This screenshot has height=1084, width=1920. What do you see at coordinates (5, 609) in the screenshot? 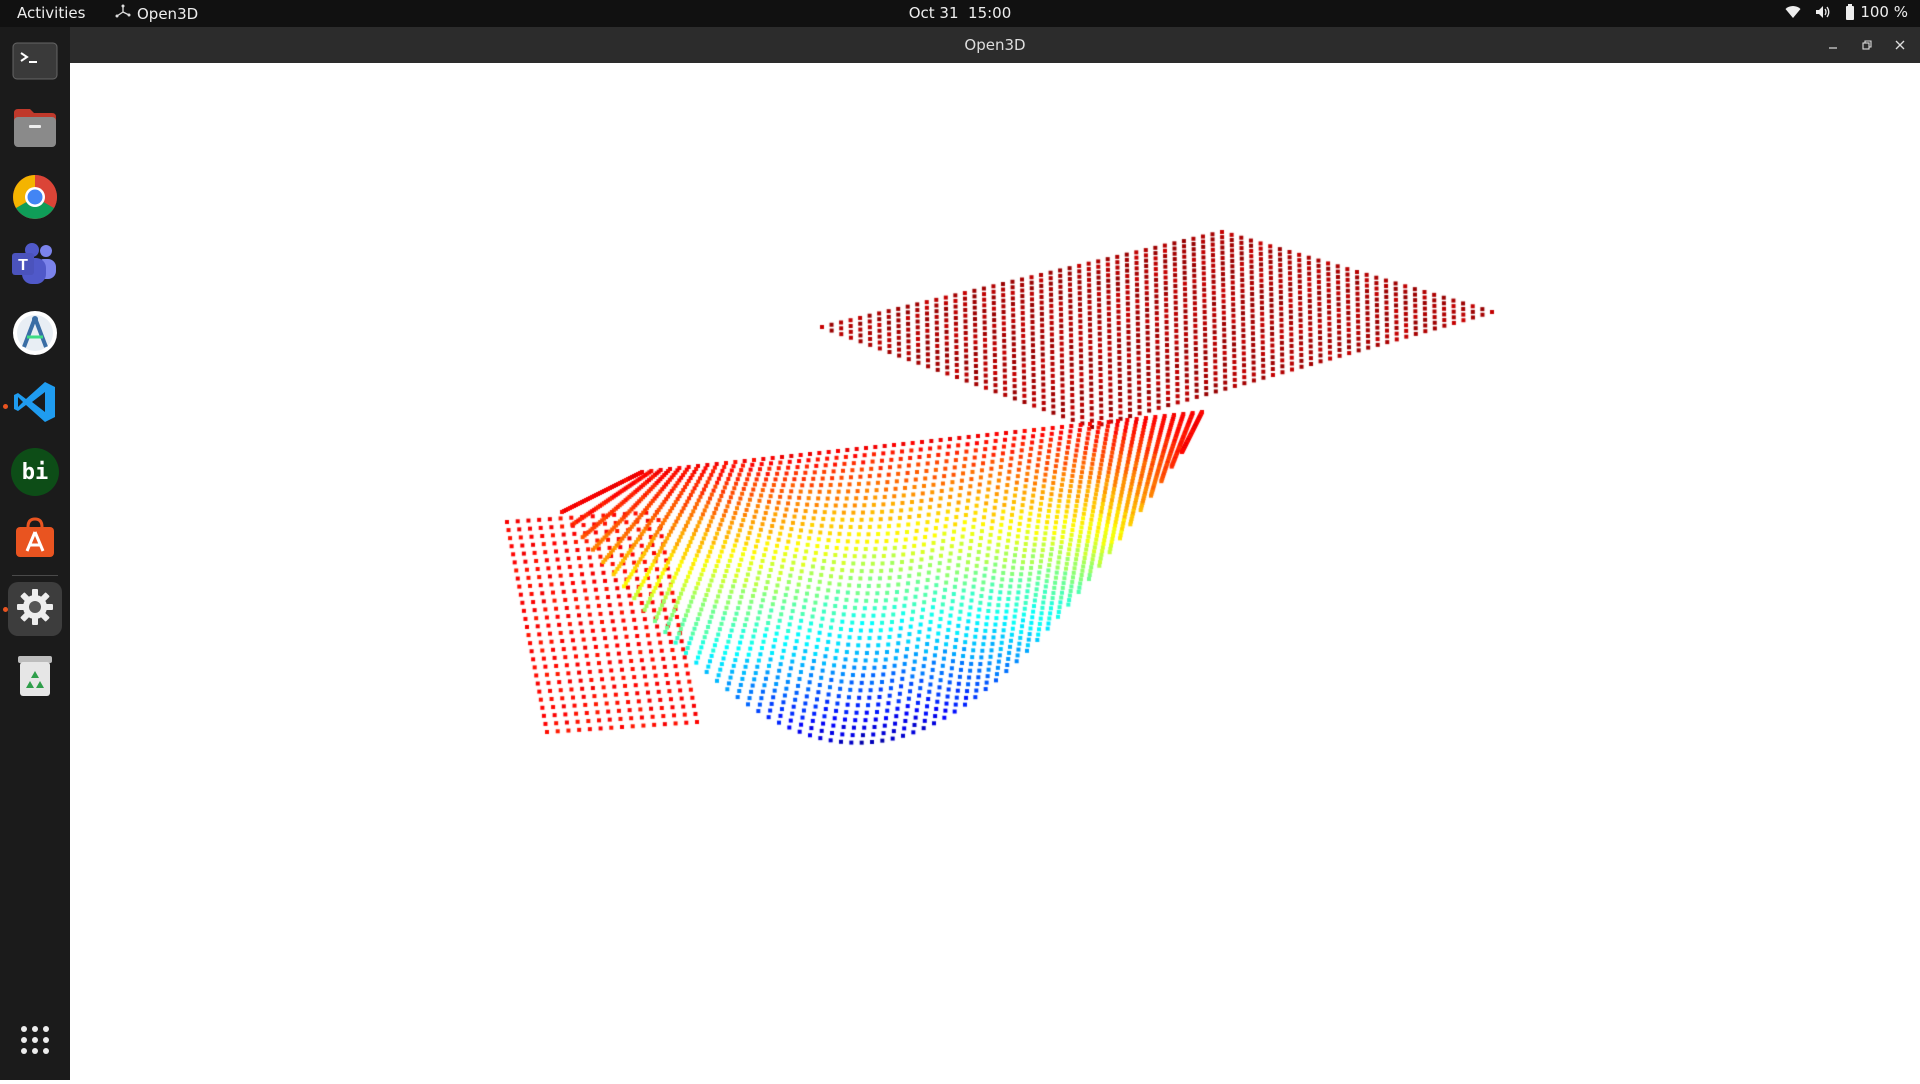
I see `settings-running-indicator` at bounding box center [5, 609].